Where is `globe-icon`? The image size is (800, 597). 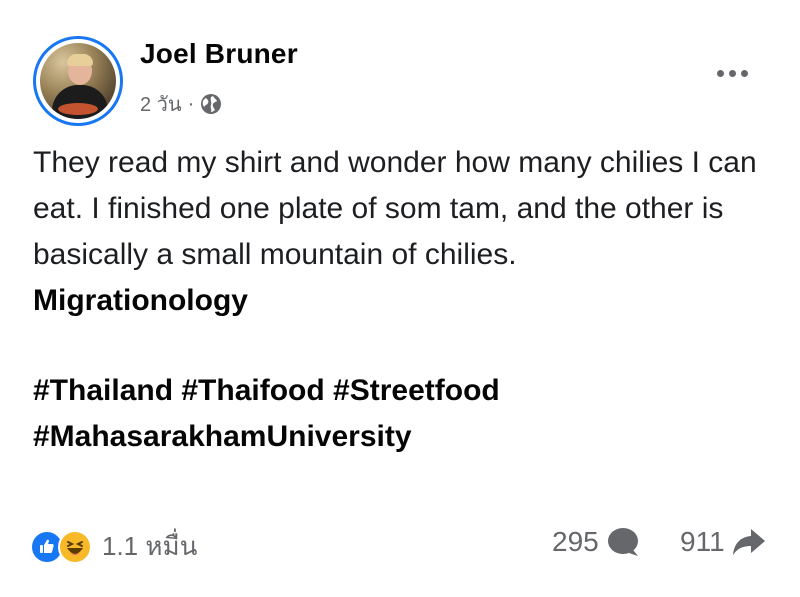 globe-icon is located at coordinates (211, 104).